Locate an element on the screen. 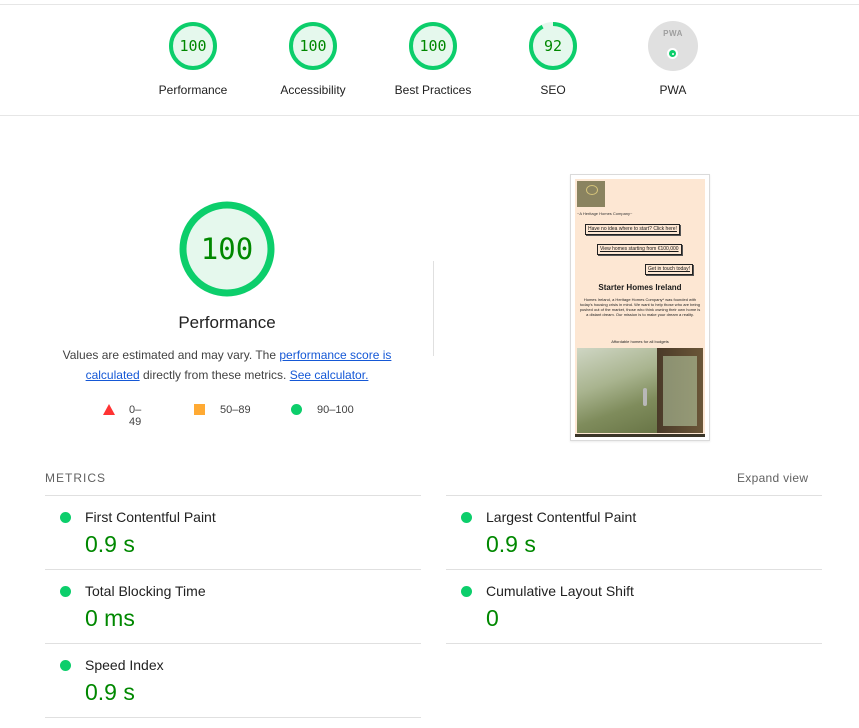  expand-view-button: Expand view is located at coordinates (772, 478).